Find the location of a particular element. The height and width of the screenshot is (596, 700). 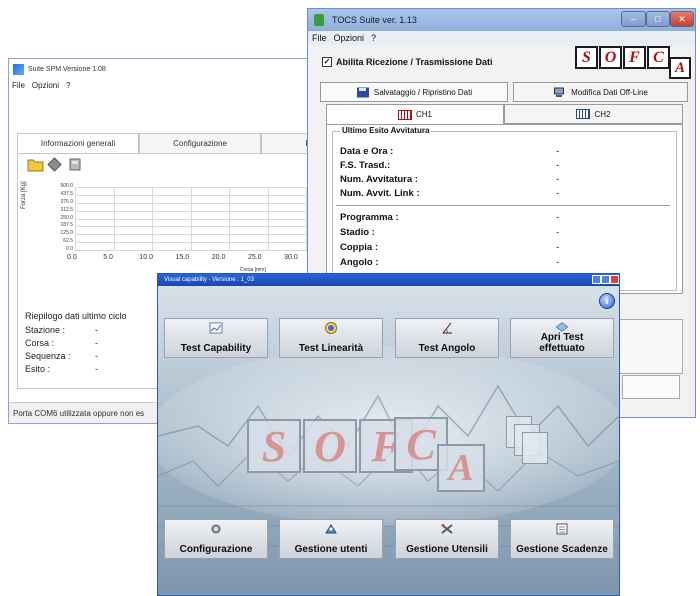

maximize-button is located at coordinates (605, 279).